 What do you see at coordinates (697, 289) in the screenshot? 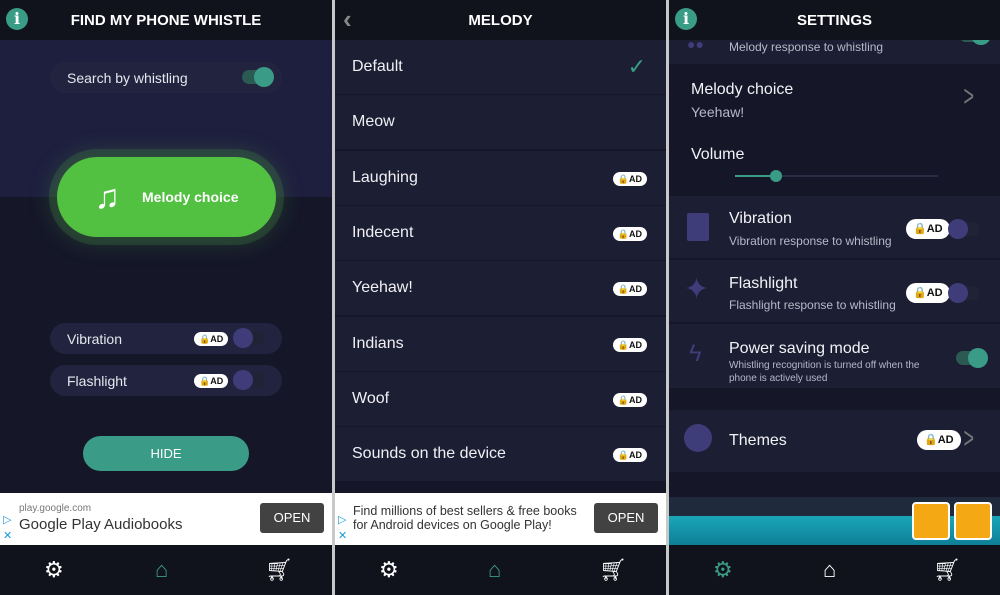
I see `sparkle-icon: ✦` at bounding box center [697, 289].